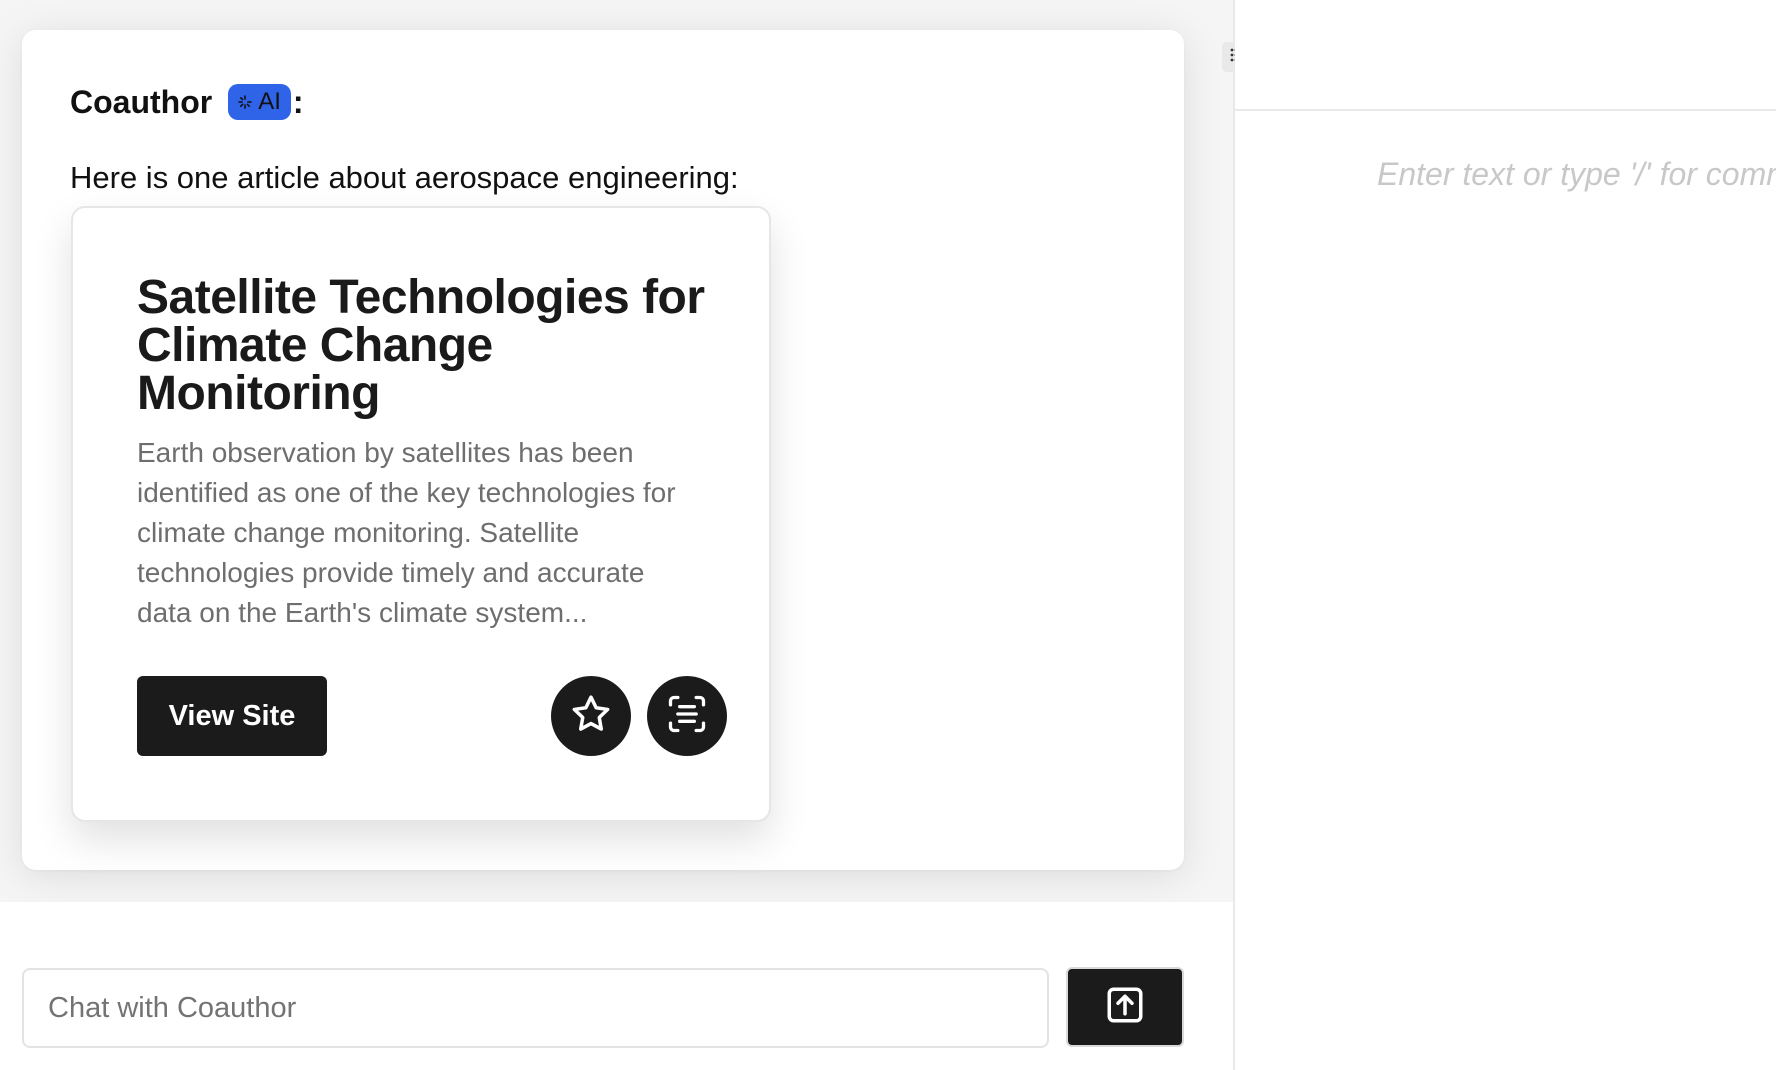 The width and height of the screenshot is (1776, 1070). I want to click on view-site-button: View Site, so click(232, 716).